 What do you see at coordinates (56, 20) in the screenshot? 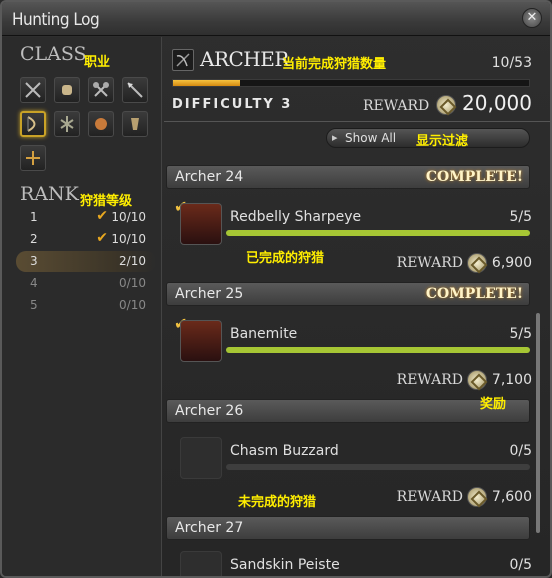
I see `window-title: Hunting Log` at bounding box center [56, 20].